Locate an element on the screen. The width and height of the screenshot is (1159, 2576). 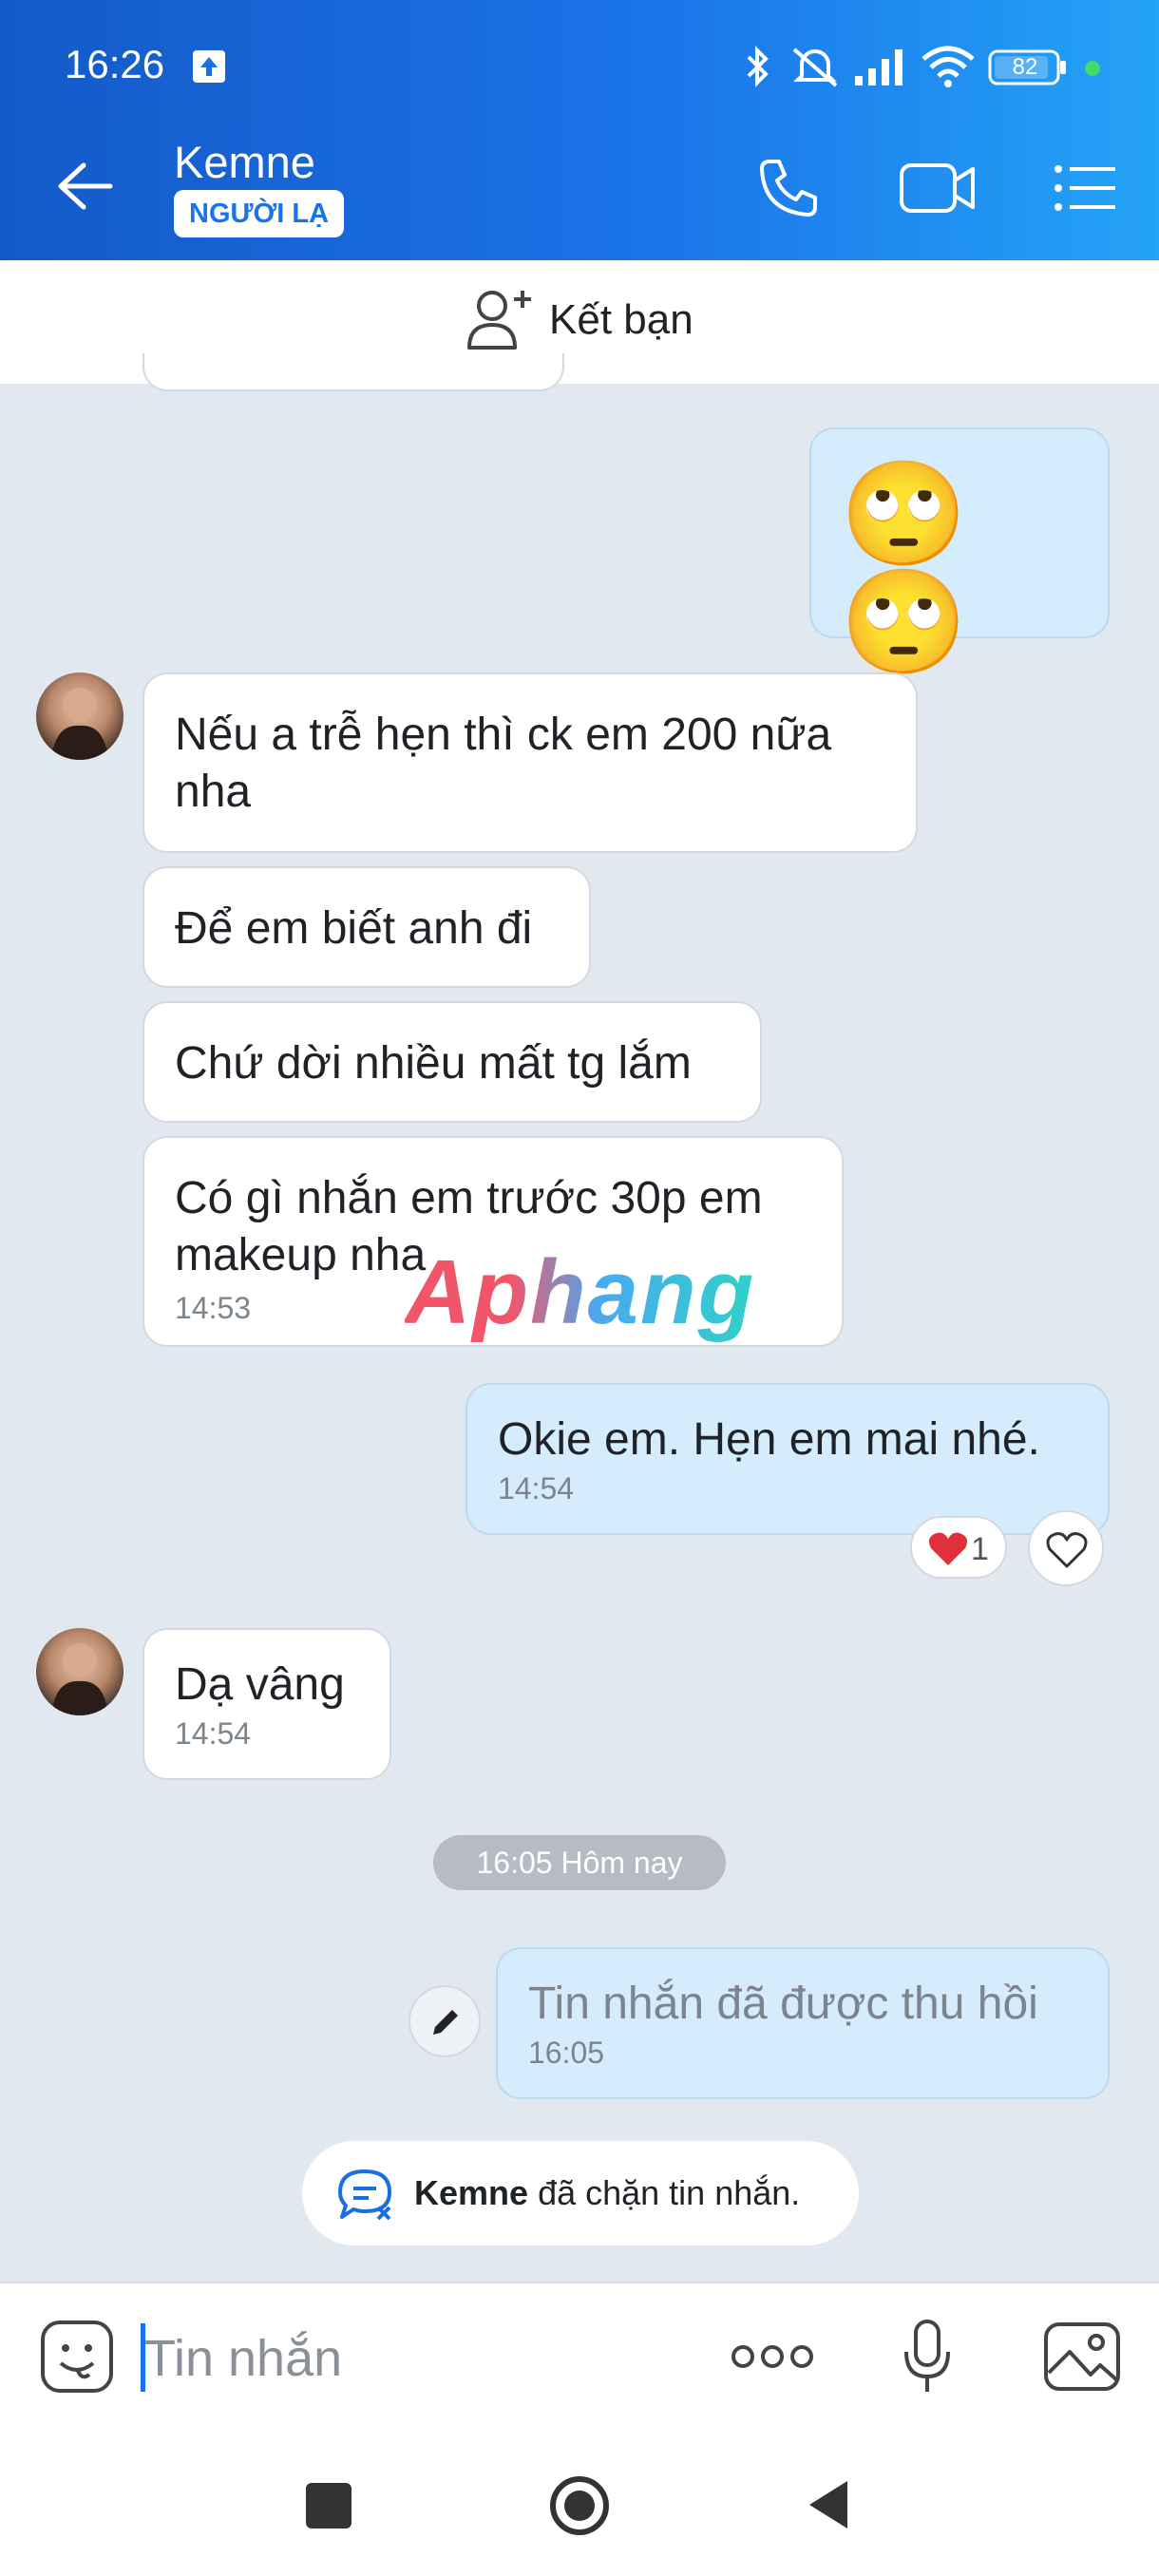
block-notice: Kemne đã chặn tin nhắn. is located at coordinates (580, 2193).